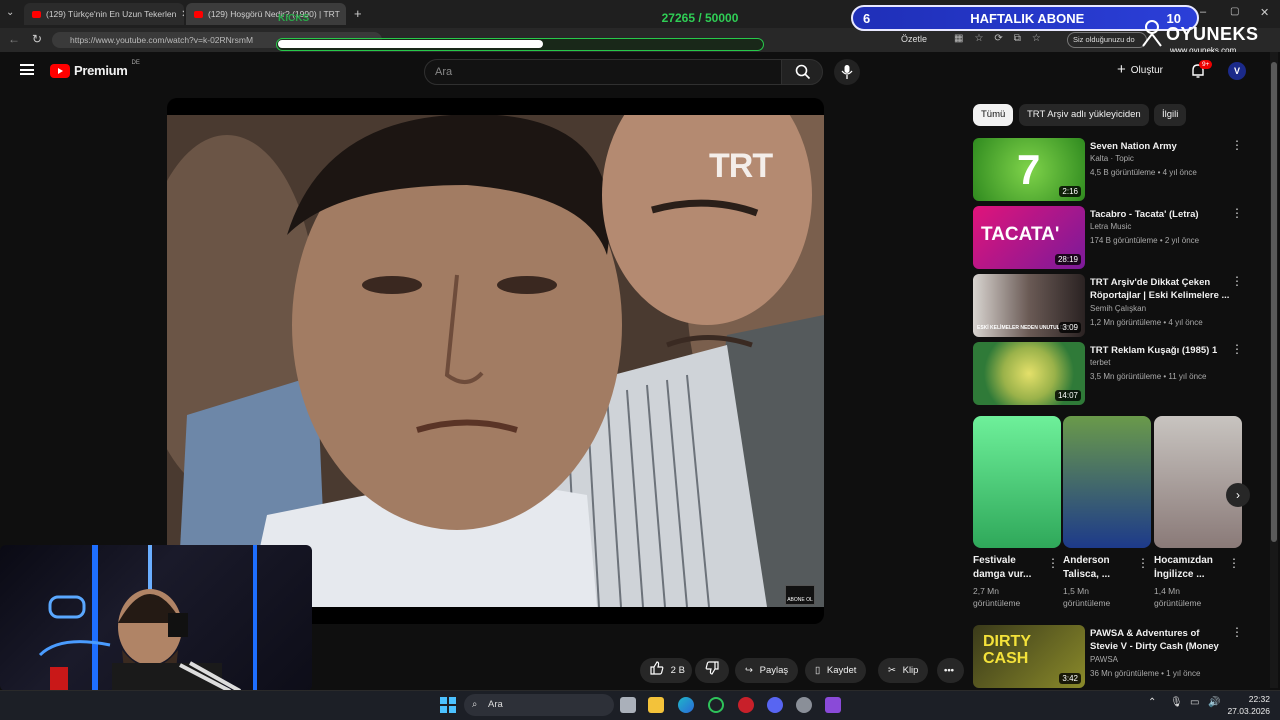 This screenshot has height=720, width=1280. I want to click on search-button, so click(802, 72).